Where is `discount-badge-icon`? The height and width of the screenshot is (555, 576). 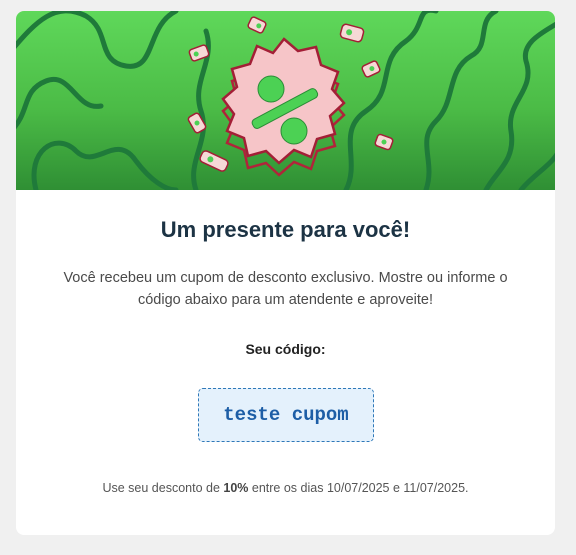 discount-badge-icon is located at coordinates (283, 101).